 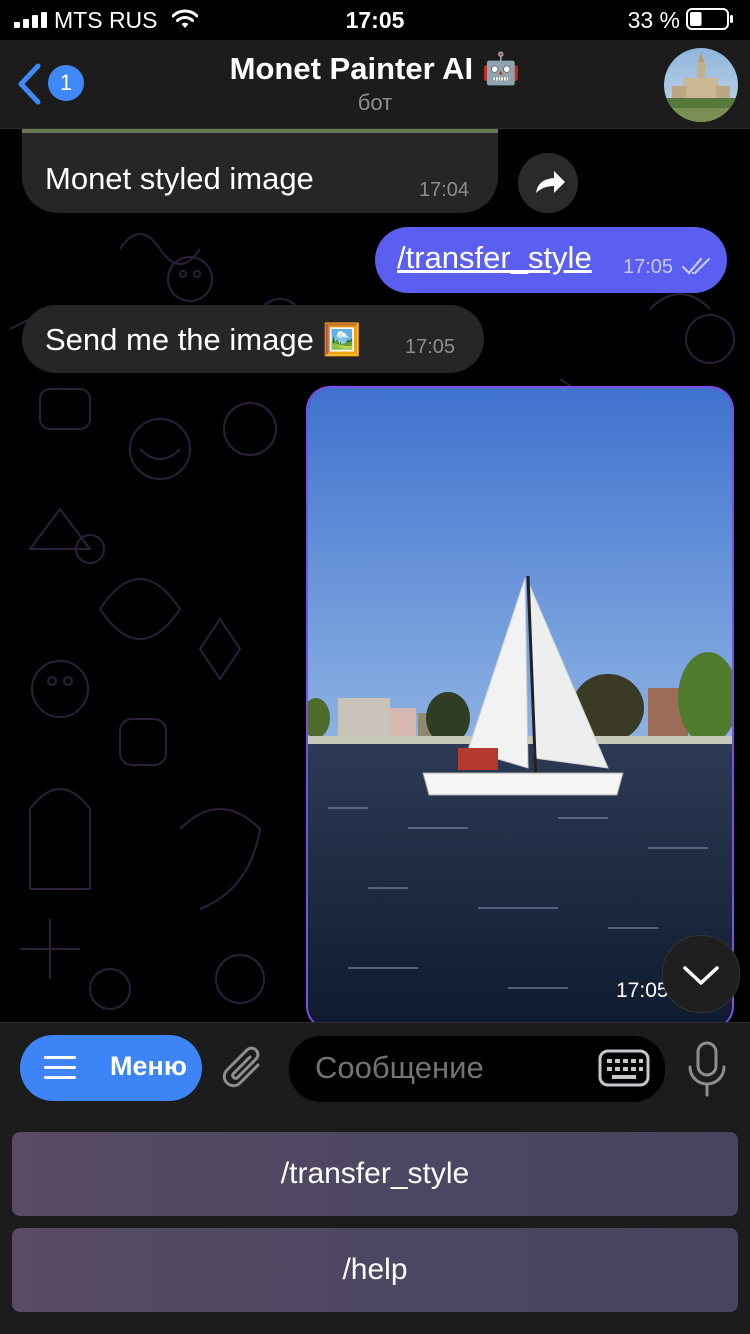 What do you see at coordinates (244, 1069) in the screenshot?
I see `paperclip-attach-icon` at bounding box center [244, 1069].